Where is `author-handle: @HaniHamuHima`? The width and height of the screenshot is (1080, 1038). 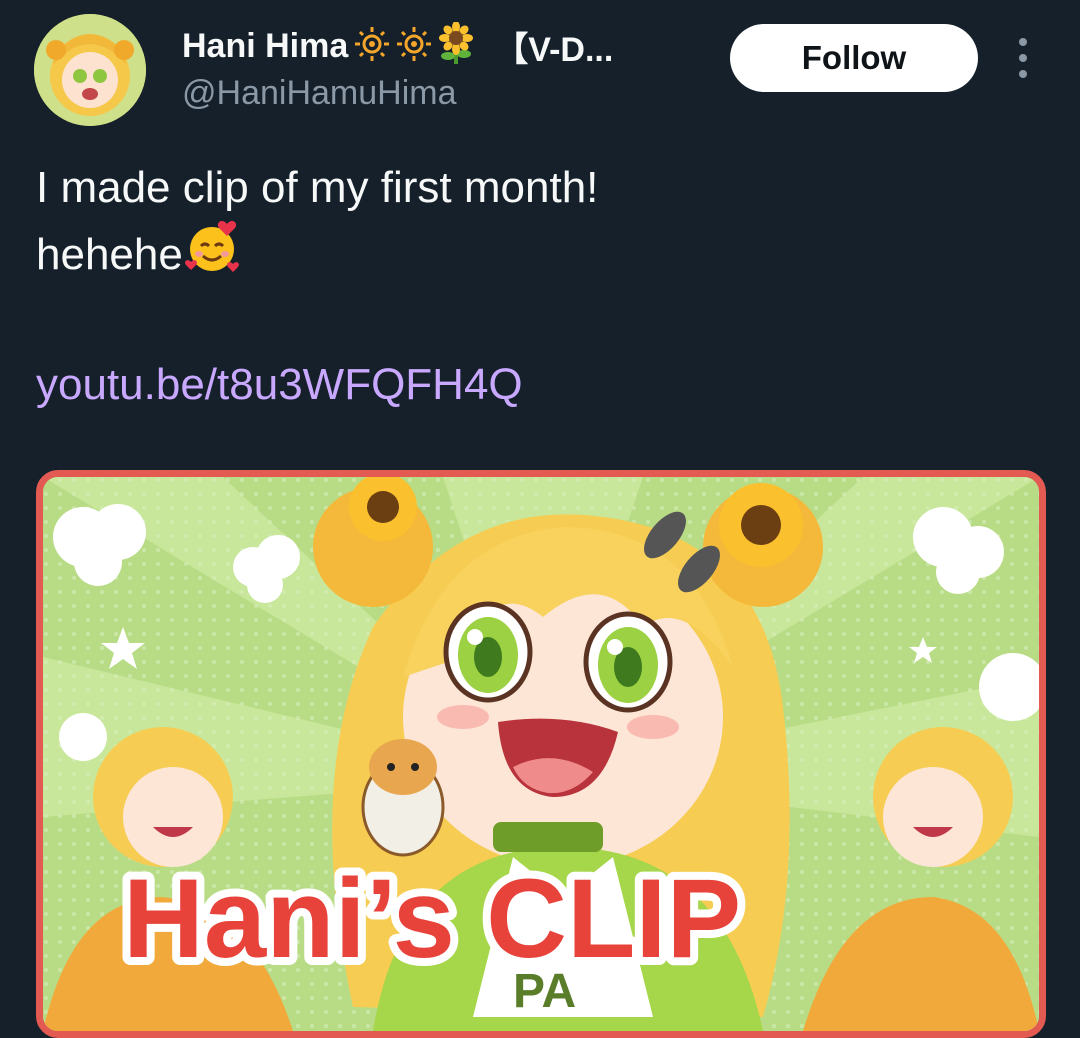
author-handle: @HaniHamuHima is located at coordinates (319, 93).